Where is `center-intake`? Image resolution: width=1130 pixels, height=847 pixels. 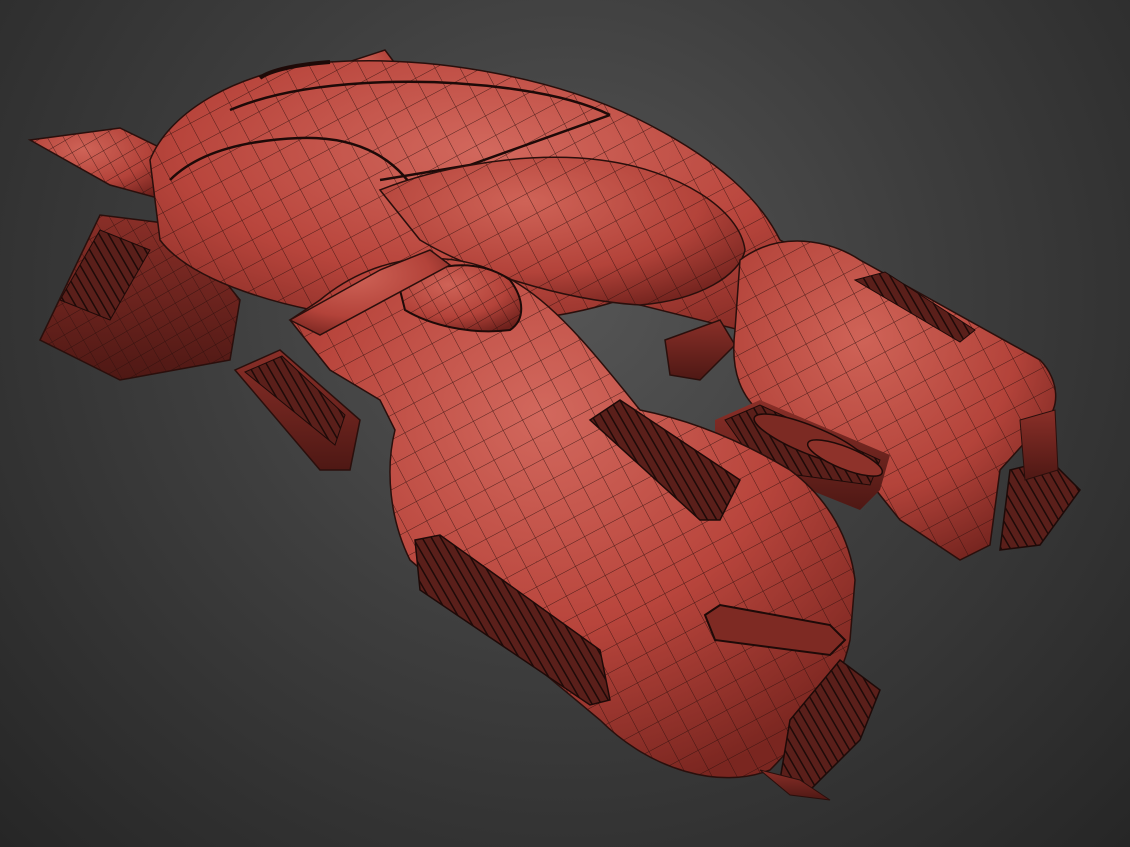 center-intake is located at coordinates (700, 350).